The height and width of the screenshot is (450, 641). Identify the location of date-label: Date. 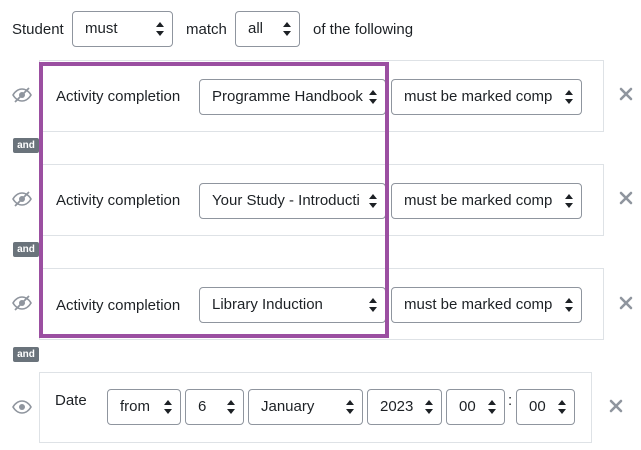
(71, 400).